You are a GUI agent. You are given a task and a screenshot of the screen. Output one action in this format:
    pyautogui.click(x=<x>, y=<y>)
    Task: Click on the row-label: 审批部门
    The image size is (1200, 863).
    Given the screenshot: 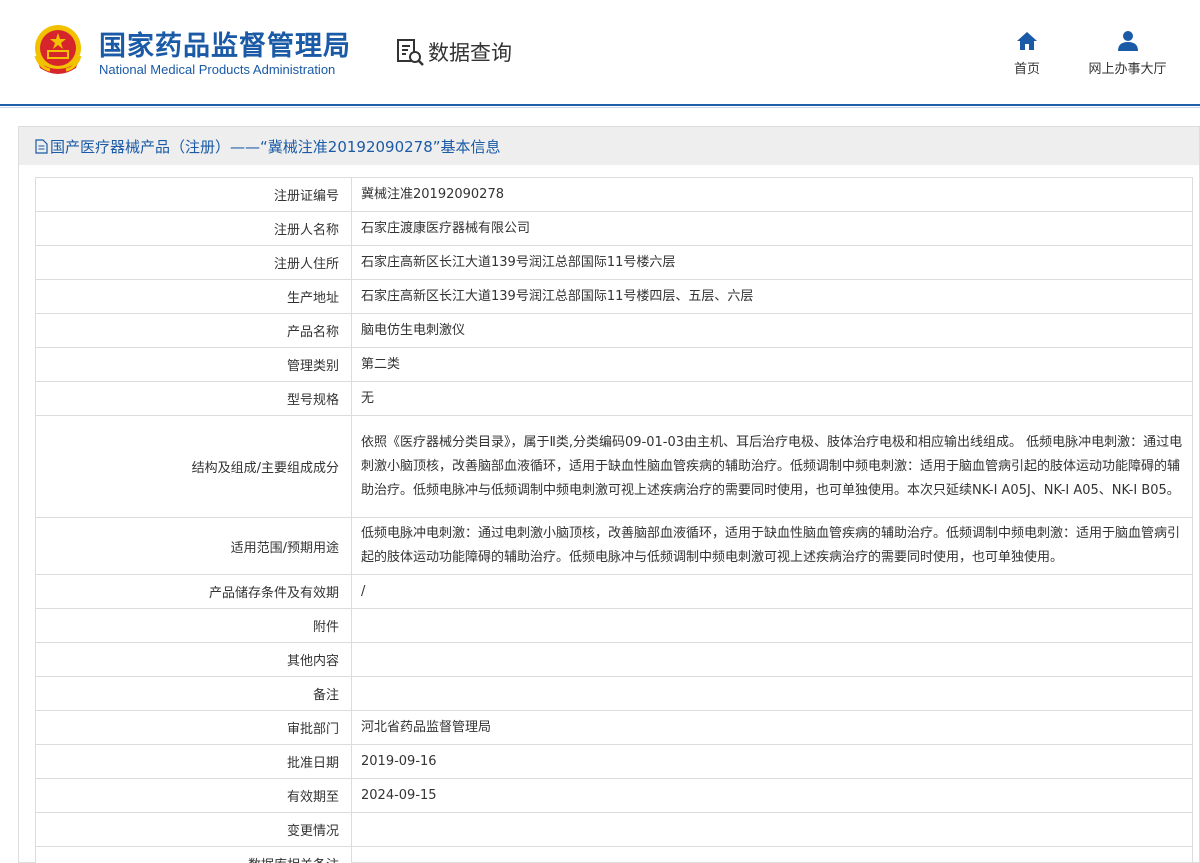 What is the action you would take?
    pyautogui.click(x=193, y=727)
    